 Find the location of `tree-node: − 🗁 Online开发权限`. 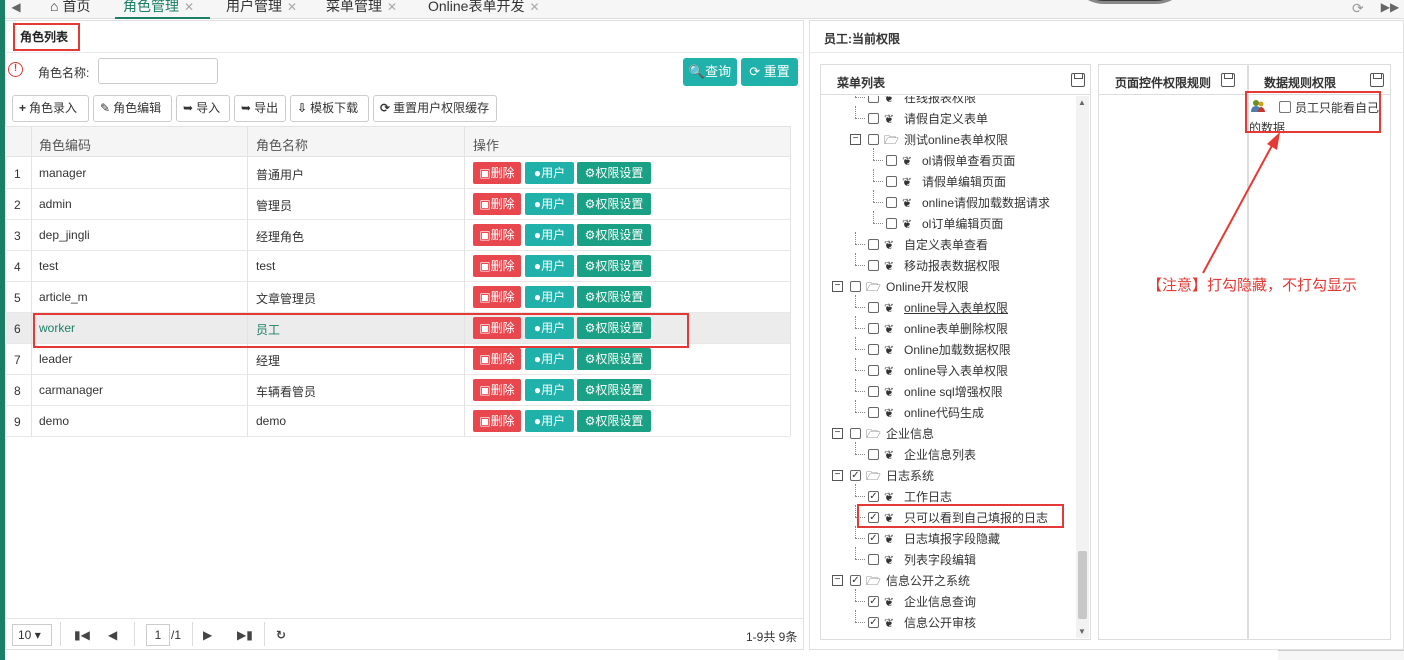

tree-node: − 🗁 Online开发权限 is located at coordinates (948, 288).